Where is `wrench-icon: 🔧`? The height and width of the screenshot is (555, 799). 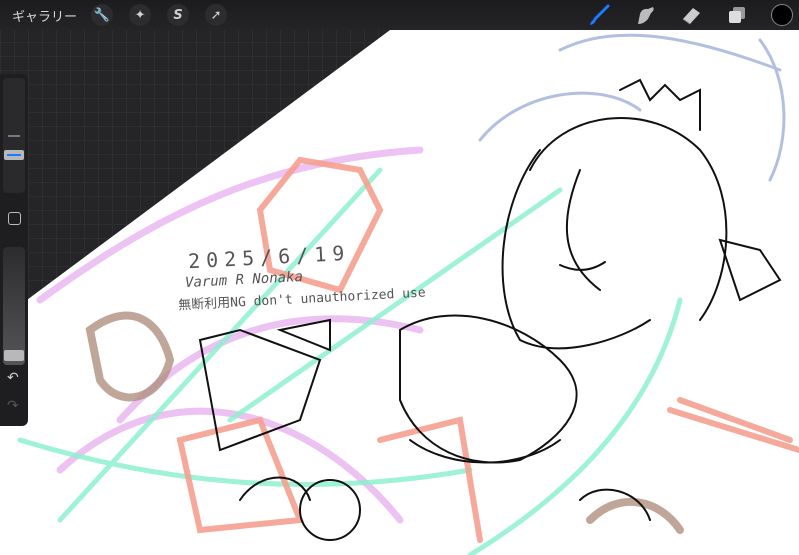
wrench-icon: 🔧 is located at coordinates (102, 15).